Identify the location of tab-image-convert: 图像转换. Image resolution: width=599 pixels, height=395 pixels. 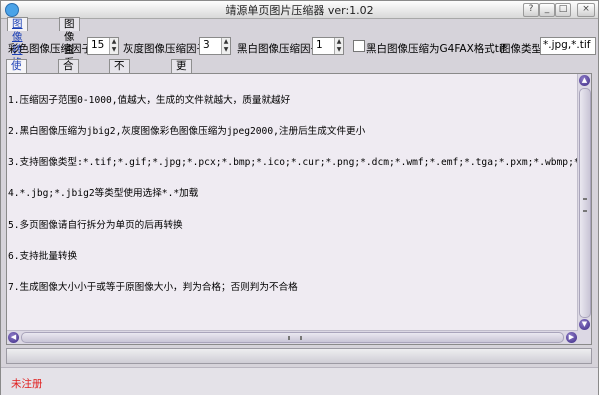
(17, 43).